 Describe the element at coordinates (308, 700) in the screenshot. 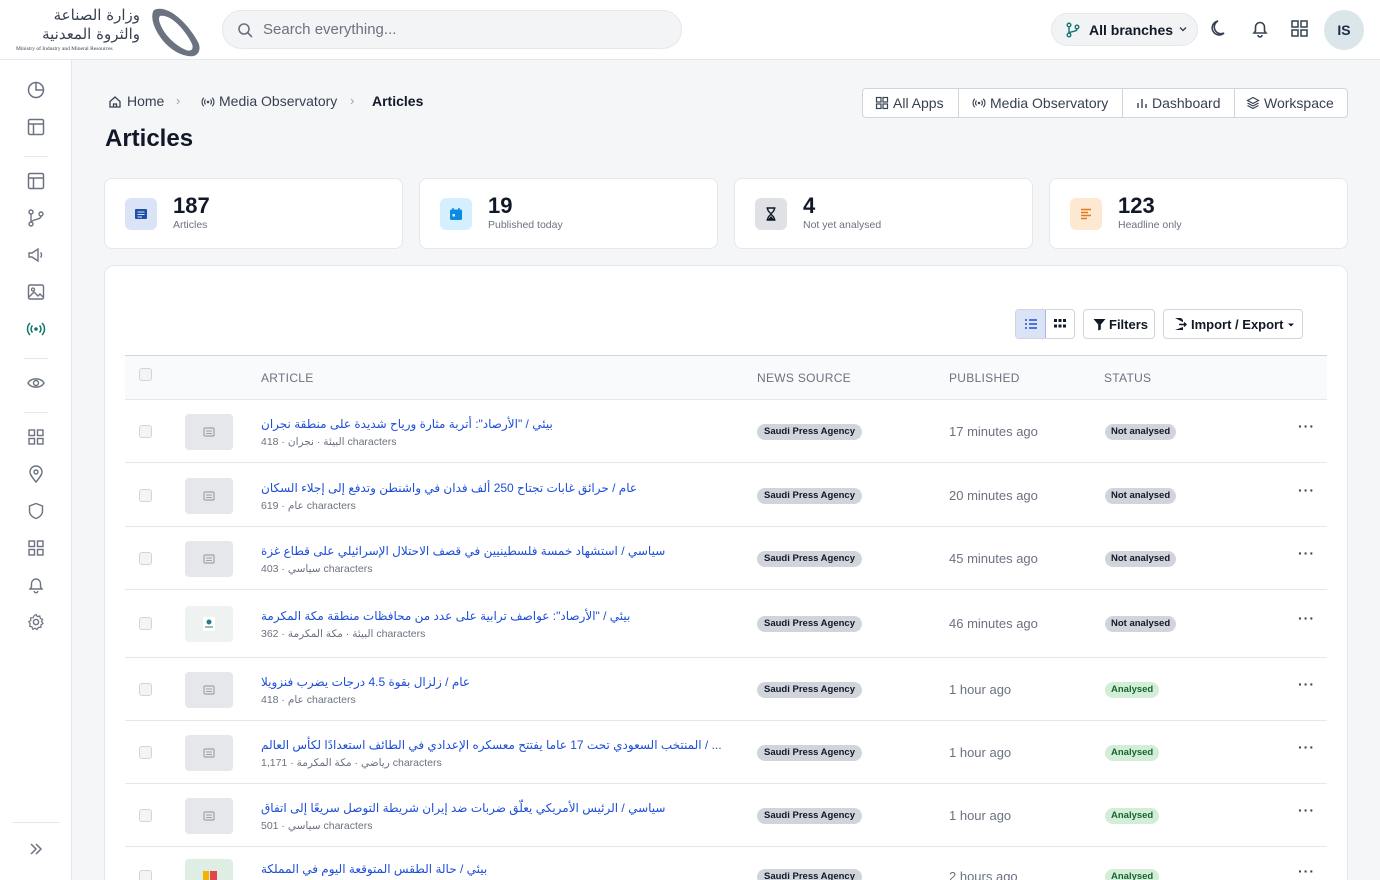

I see `article-meta: 418 · عام characters` at that location.